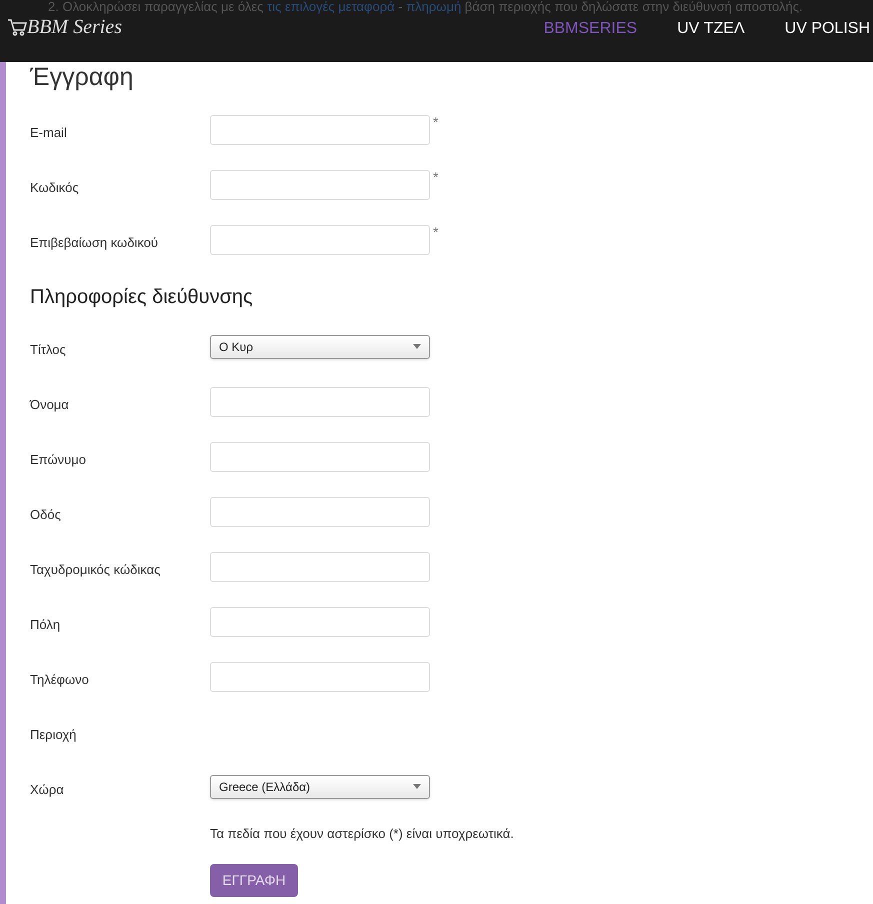 This screenshot has width=873, height=904. What do you see at coordinates (17, 27) in the screenshot?
I see `cart-icon` at bounding box center [17, 27].